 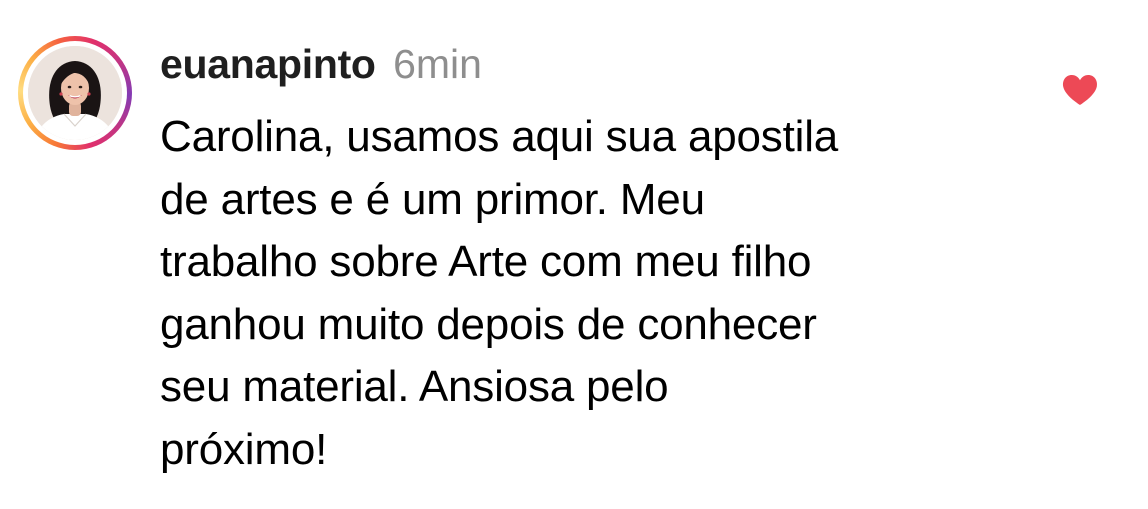 I want to click on comment-header: euanapinto 6min, so click(x=321, y=64).